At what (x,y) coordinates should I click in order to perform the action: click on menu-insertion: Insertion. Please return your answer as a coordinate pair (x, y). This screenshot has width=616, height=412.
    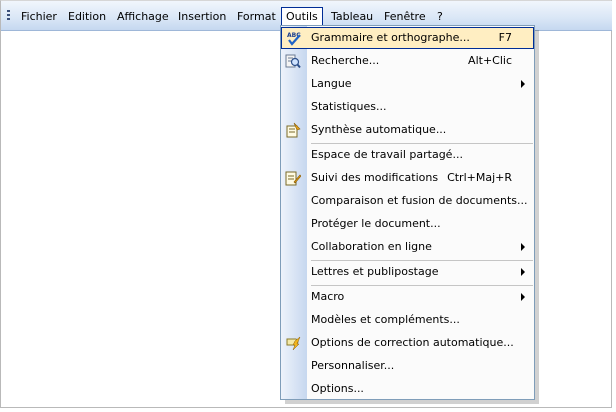
    Looking at the image, I should click on (202, 16).